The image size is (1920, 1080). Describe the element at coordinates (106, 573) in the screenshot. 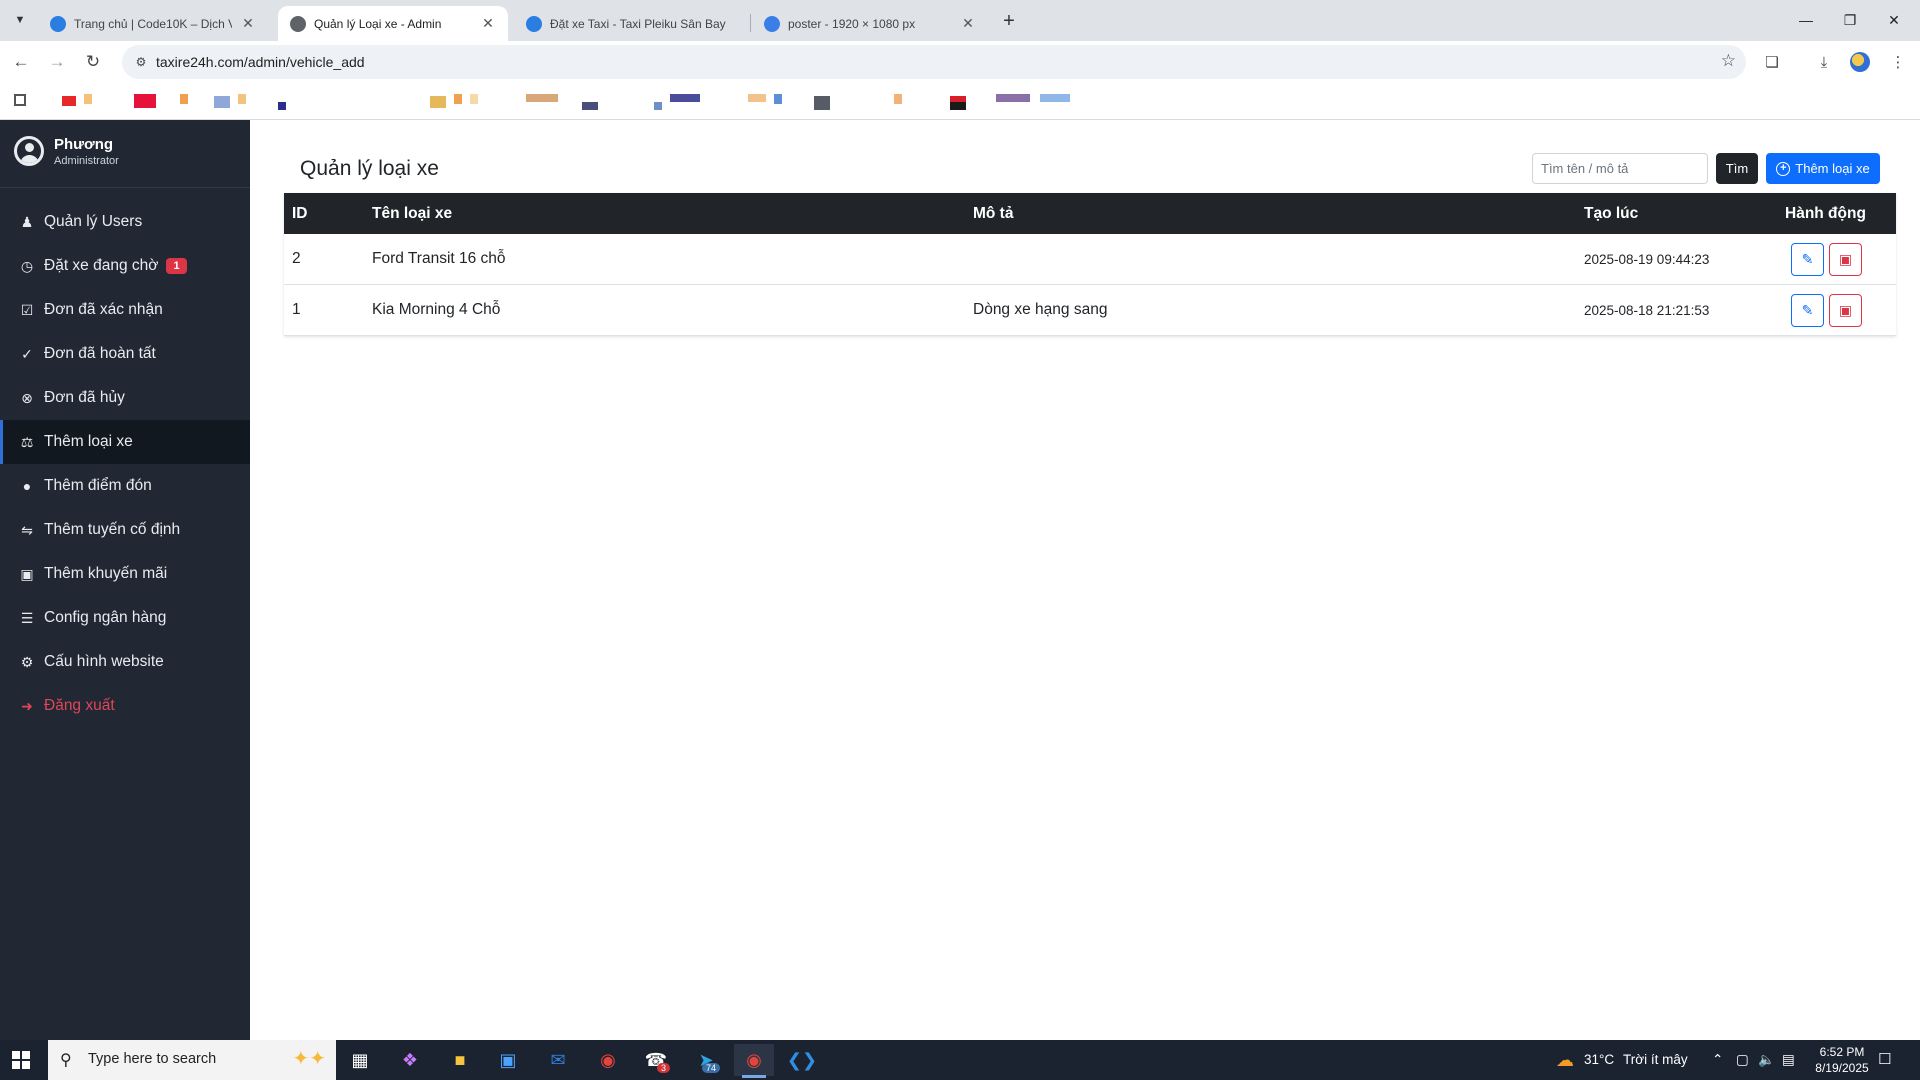

I see `sidebar-item-label: Thêm khuyến mãi` at that location.